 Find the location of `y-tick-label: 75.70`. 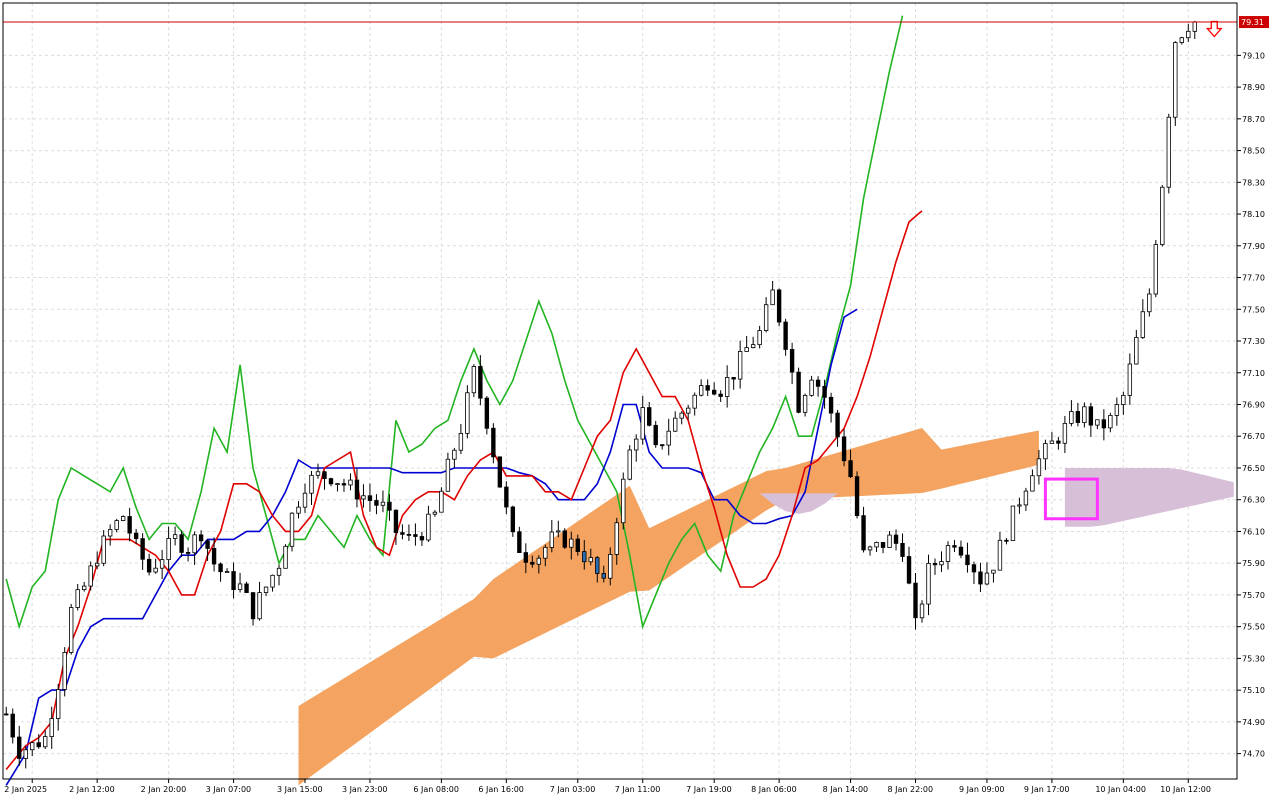

y-tick-label: 75.70 is located at coordinates (1253, 595).